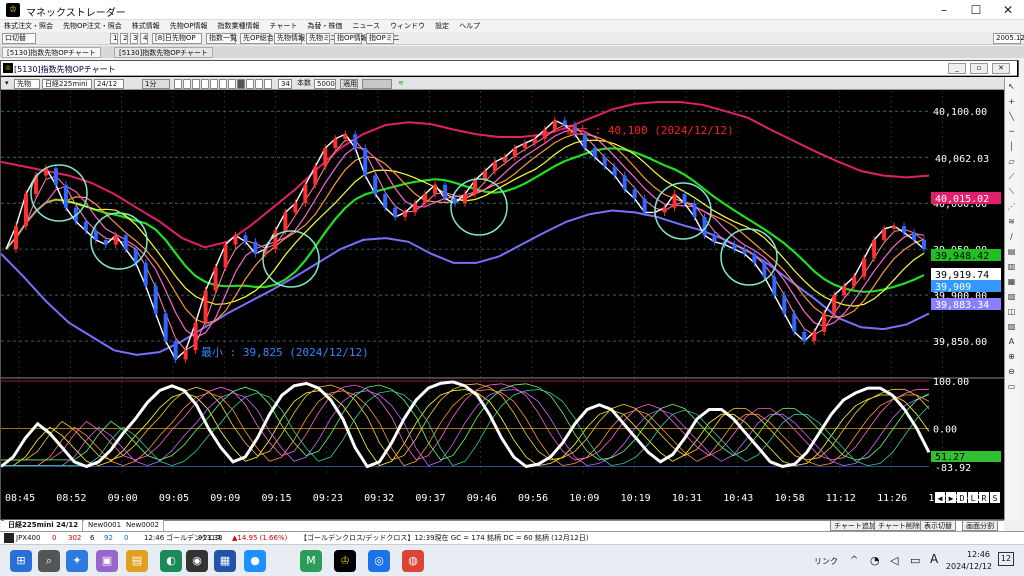 The image size is (1024, 576). What do you see at coordinates (1011, 221) in the screenshot?
I see `drawing-tool-icon-9: ≋` at bounding box center [1011, 221].